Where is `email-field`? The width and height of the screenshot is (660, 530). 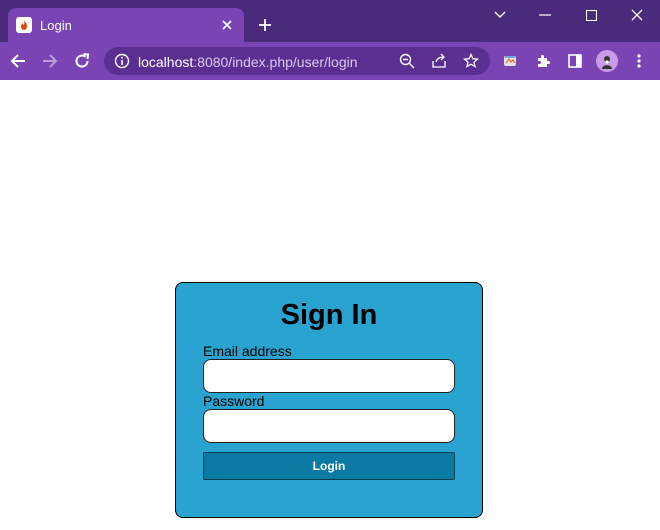
email-field is located at coordinates (329, 376).